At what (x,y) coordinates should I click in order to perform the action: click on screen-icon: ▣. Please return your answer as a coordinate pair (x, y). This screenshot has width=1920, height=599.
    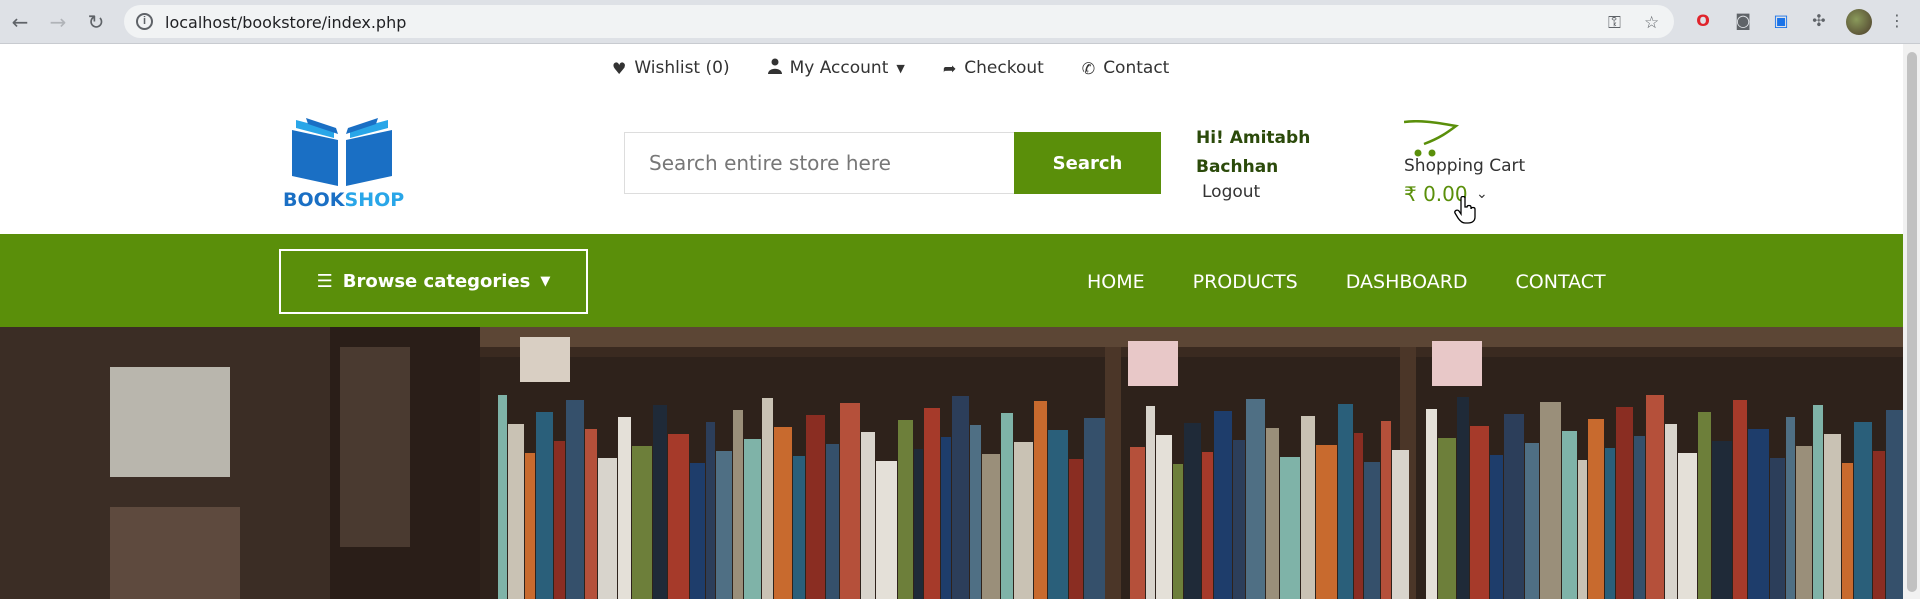
    Looking at the image, I should click on (1781, 21).